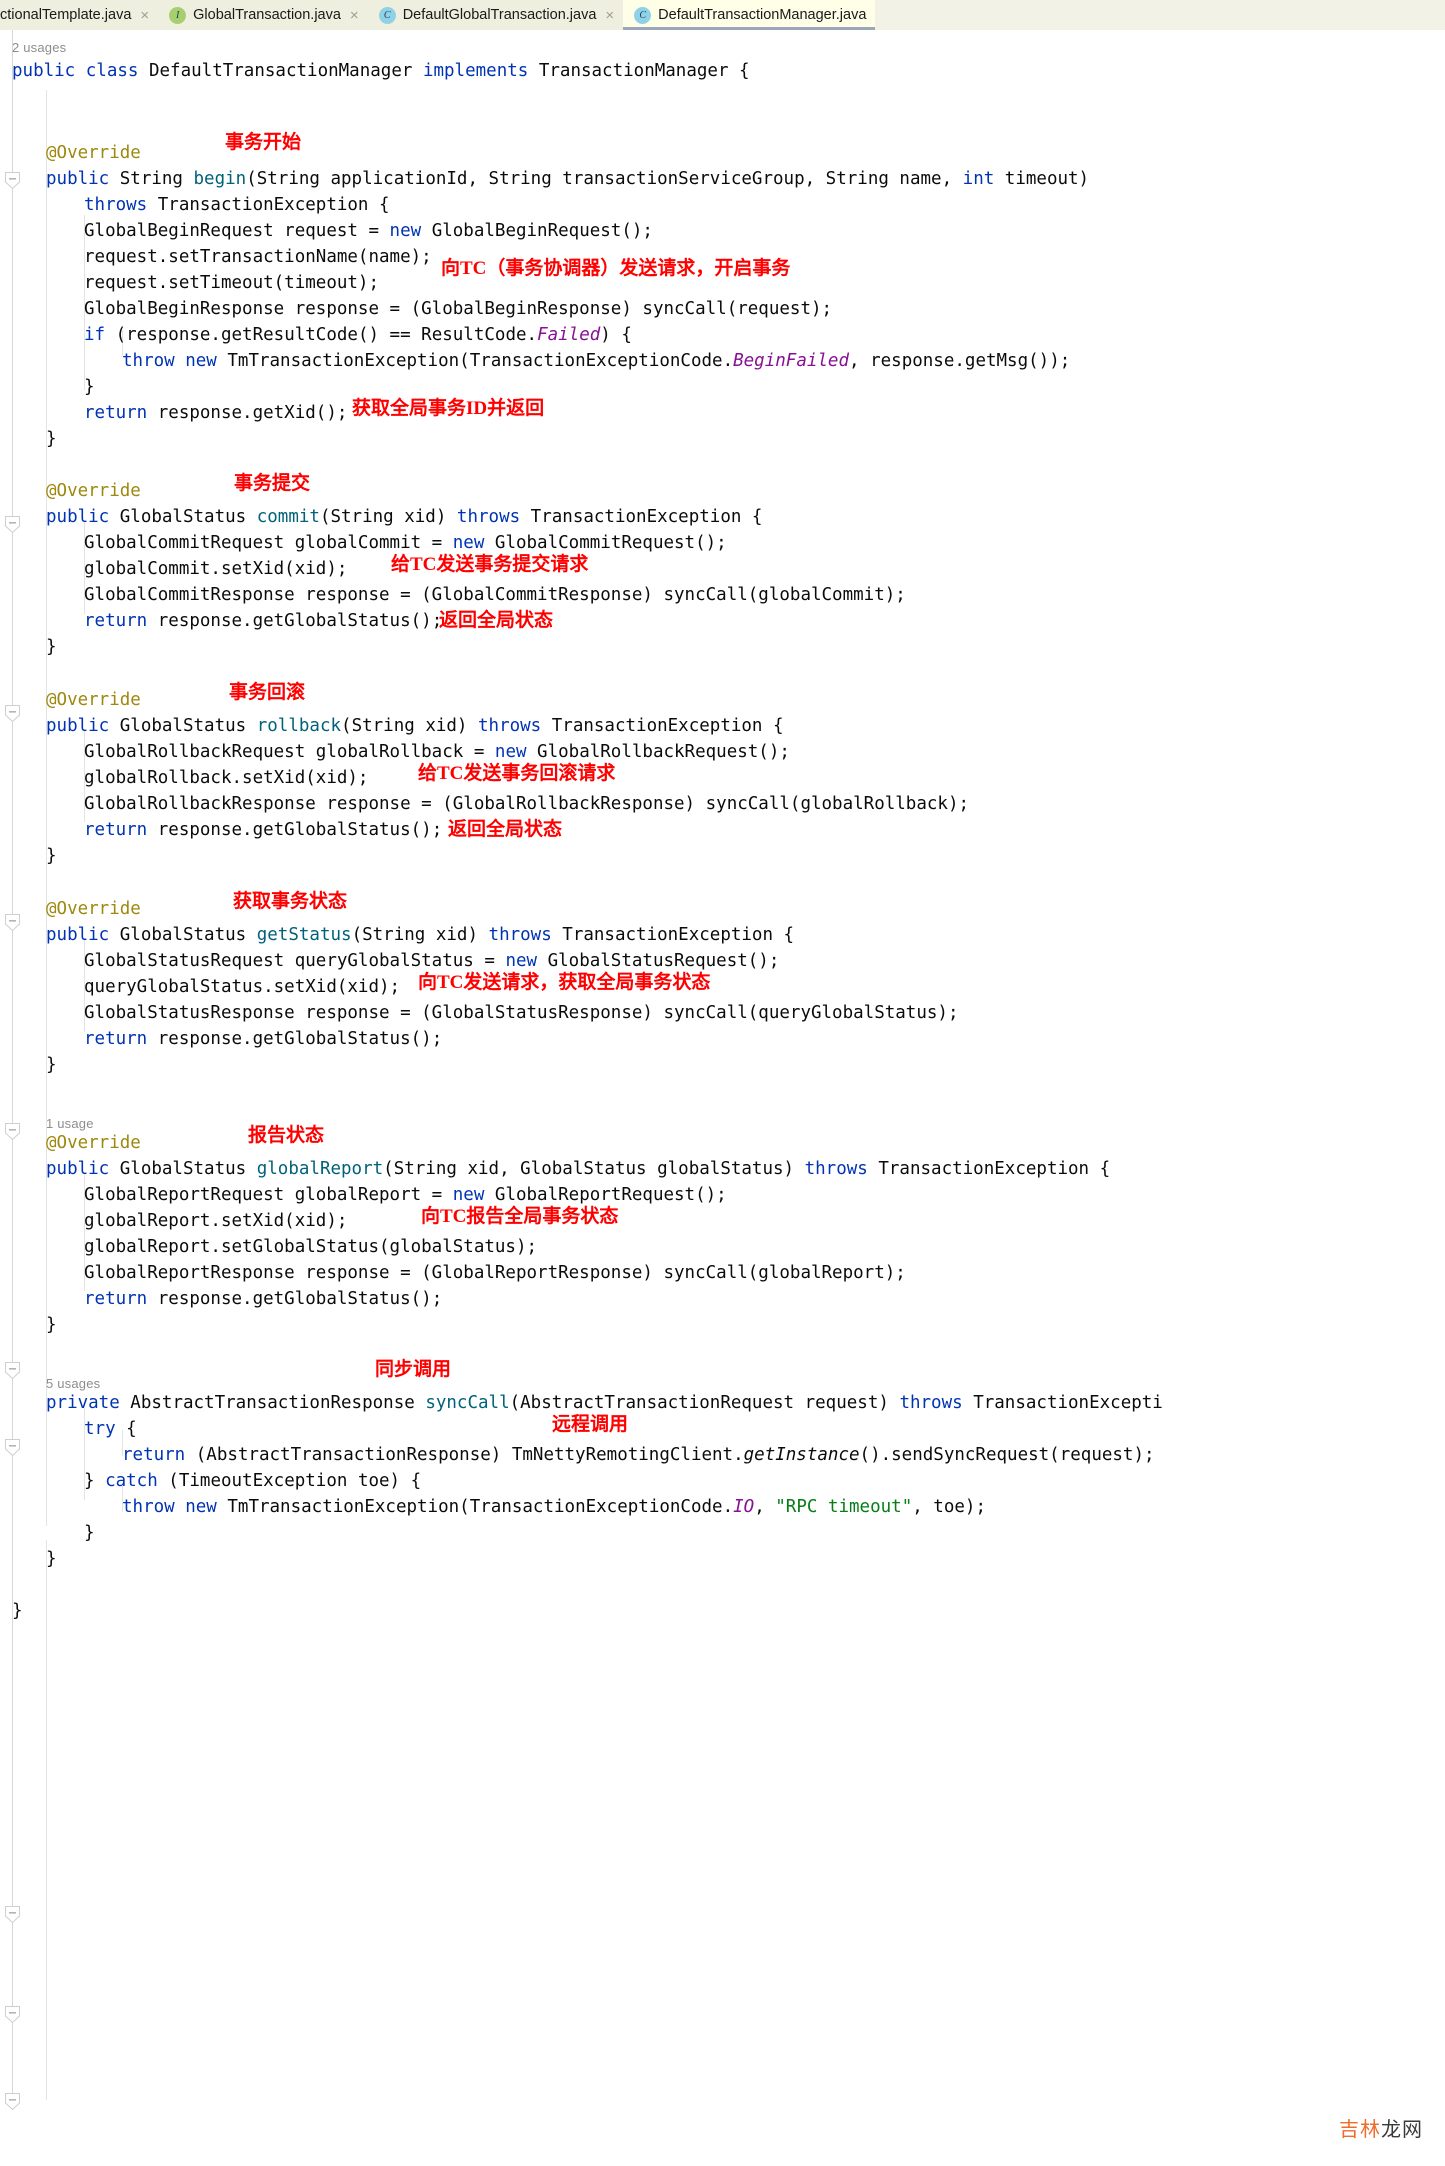  What do you see at coordinates (263, 142) in the screenshot?
I see `annotation-transaction-begin: 事务开始` at bounding box center [263, 142].